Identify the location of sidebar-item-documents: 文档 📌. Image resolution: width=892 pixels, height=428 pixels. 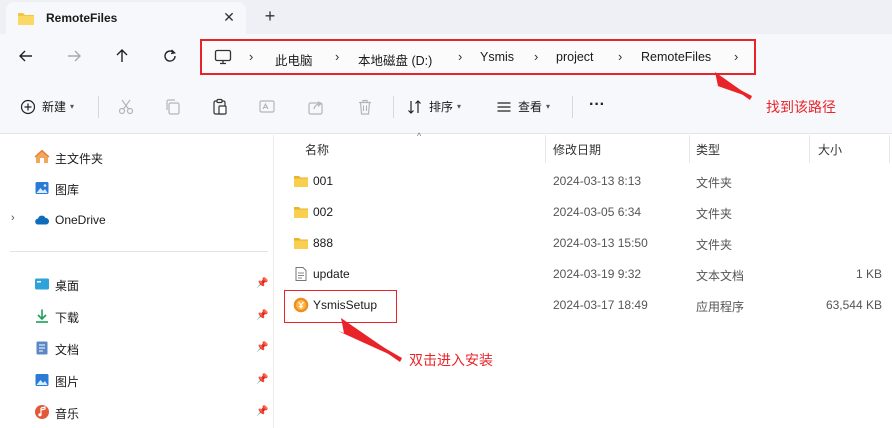
(137, 348).